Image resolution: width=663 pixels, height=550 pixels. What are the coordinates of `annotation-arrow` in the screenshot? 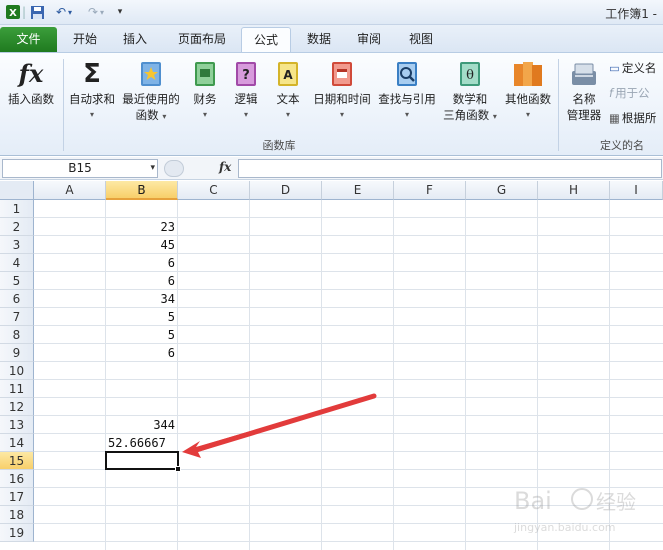 It's located at (279, 425).